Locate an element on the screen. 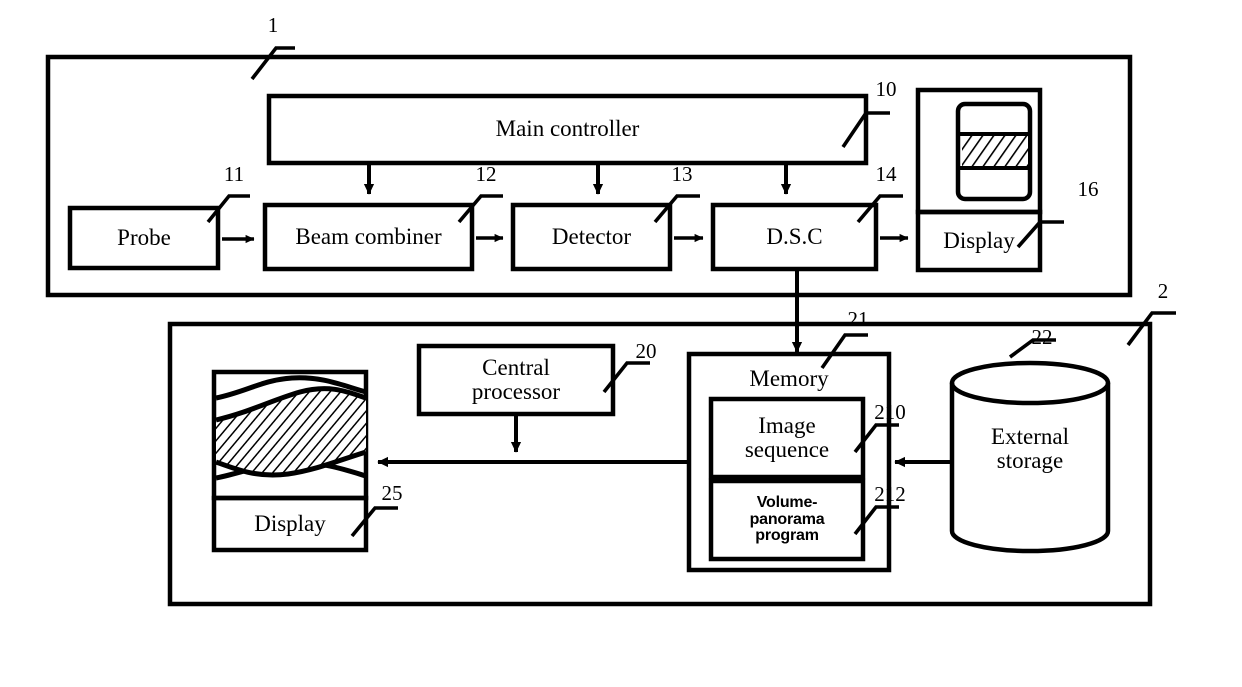 The image size is (1242, 687). ref-number-13: 13 is located at coordinates (682, 174).